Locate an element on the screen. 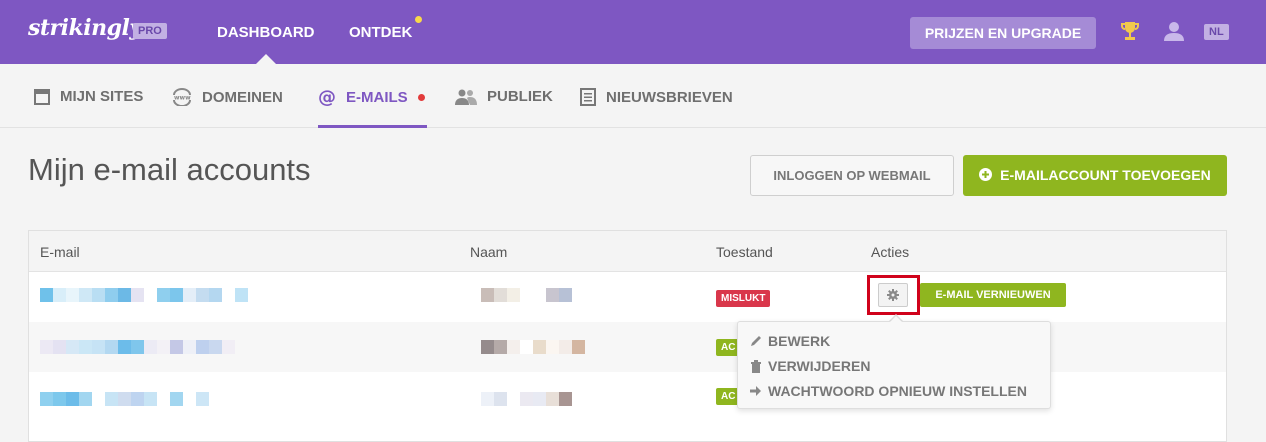  tab-e-mails: @ E-MAILS is located at coordinates (371, 97).